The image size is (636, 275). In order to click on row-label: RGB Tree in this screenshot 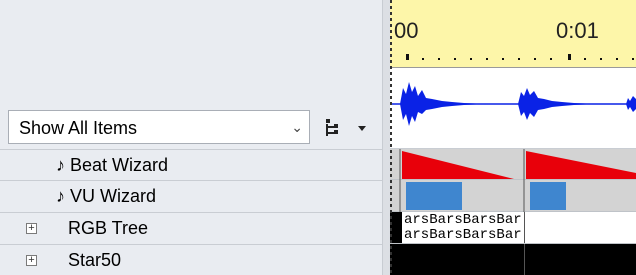, I will do `click(108, 228)`.